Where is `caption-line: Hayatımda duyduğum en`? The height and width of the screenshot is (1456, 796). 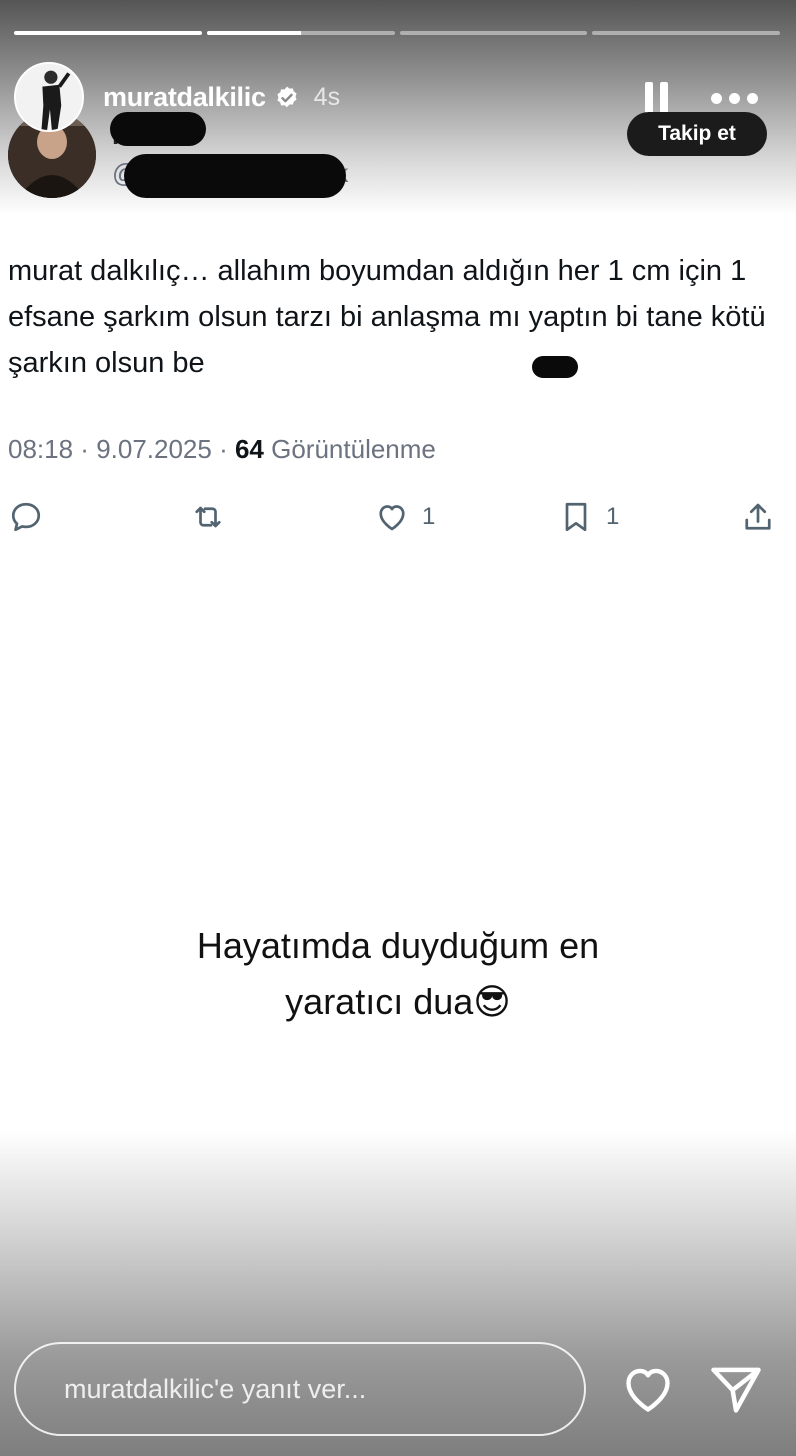 caption-line: Hayatımda duyduğum en is located at coordinates (398, 945).